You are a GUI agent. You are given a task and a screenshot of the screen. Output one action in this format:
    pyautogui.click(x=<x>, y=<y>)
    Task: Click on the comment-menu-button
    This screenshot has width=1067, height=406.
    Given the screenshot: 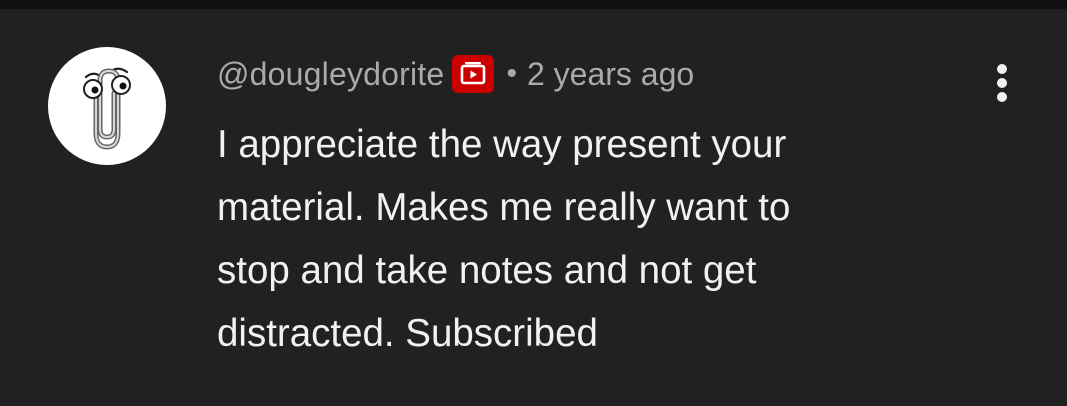 What is the action you would take?
    pyautogui.click(x=1002, y=83)
    